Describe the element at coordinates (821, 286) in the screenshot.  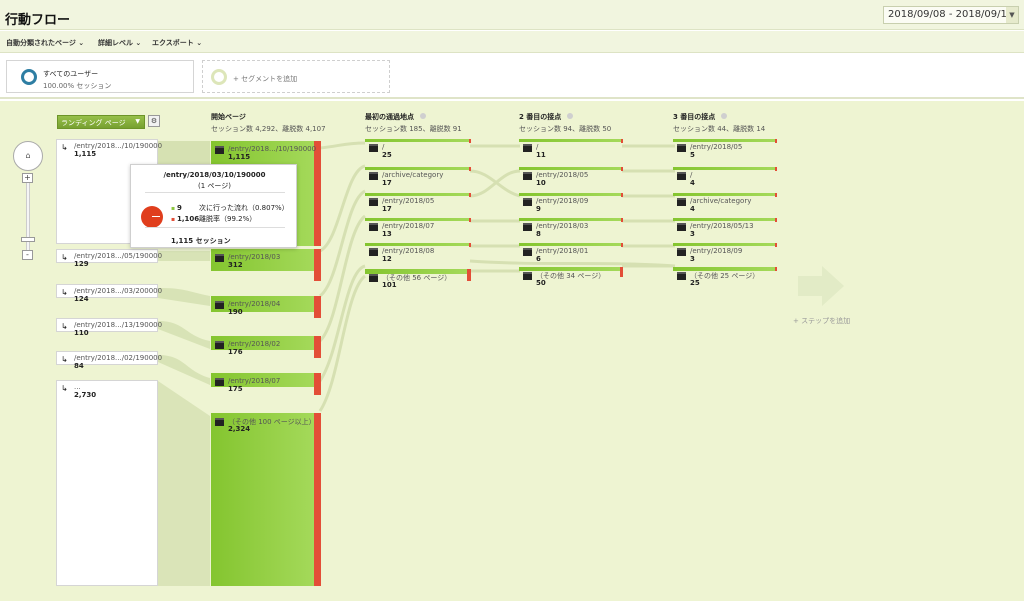
I see `add-step-arrow-icon` at that location.